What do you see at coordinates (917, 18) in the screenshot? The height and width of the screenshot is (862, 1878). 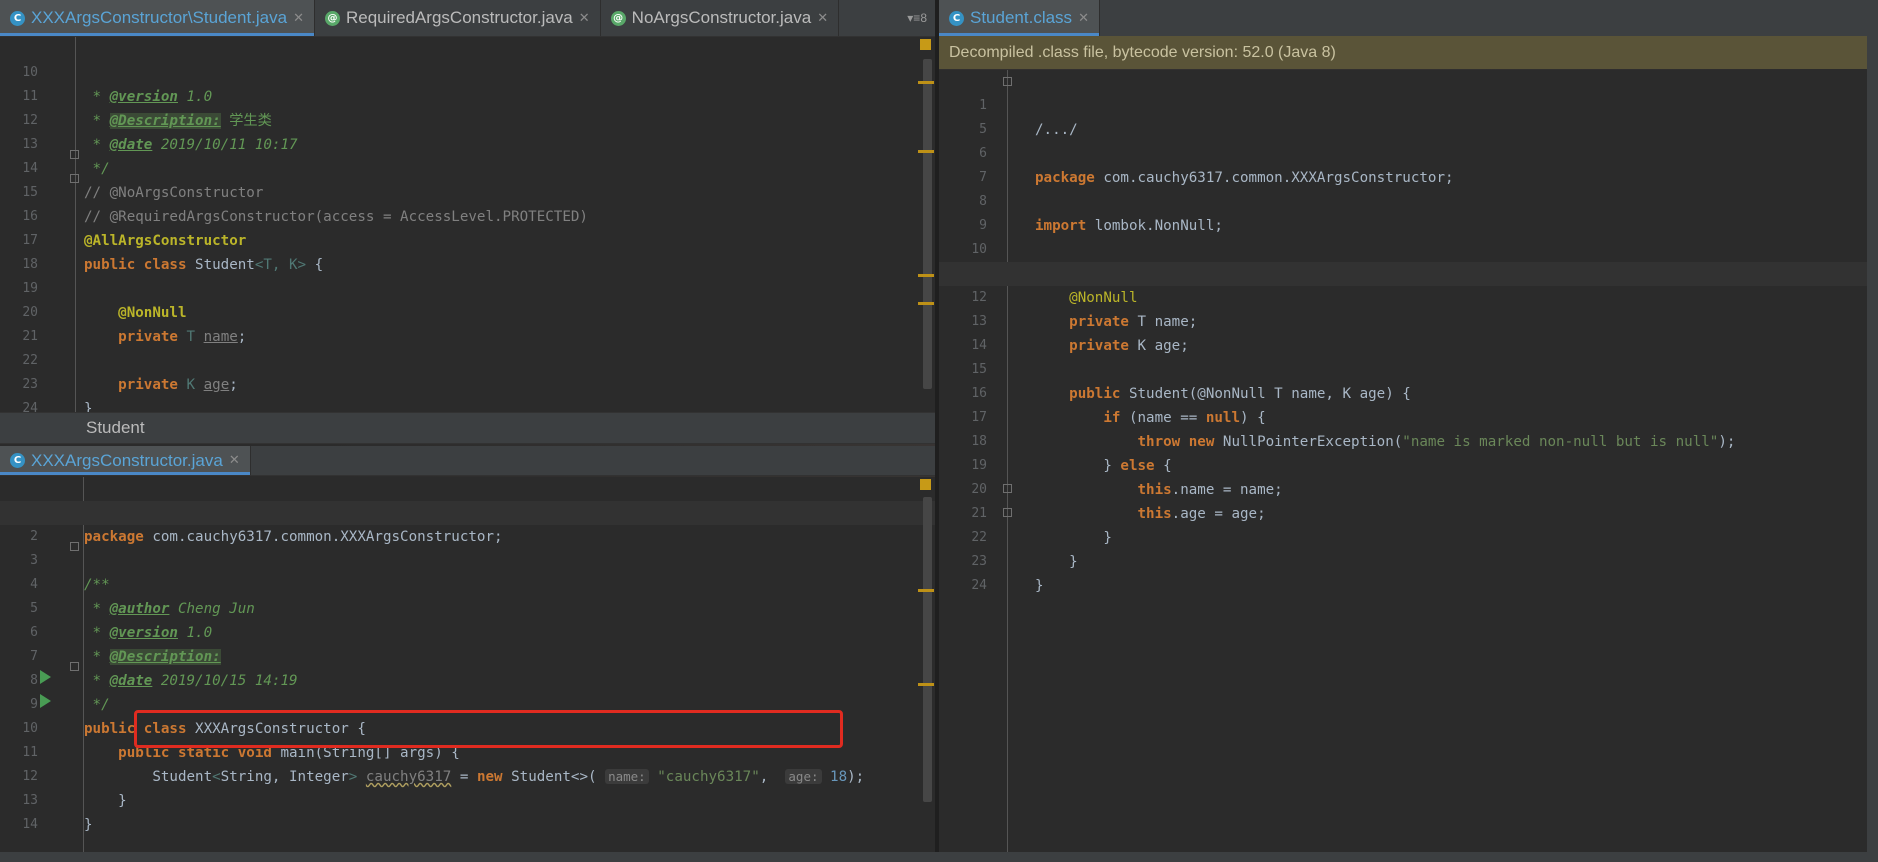 I see `tab-overflow-button: ▾≡ 8` at bounding box center [917, 18].